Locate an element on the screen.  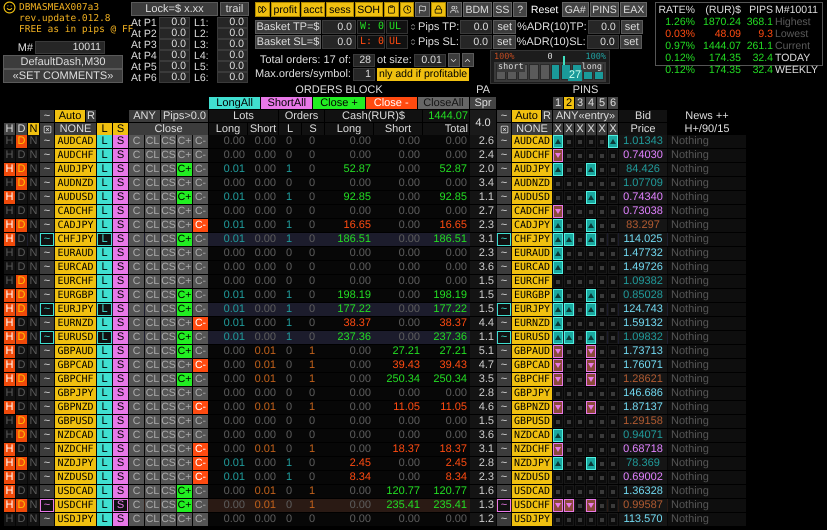
r-button: R is located at coordinates (547, 116).